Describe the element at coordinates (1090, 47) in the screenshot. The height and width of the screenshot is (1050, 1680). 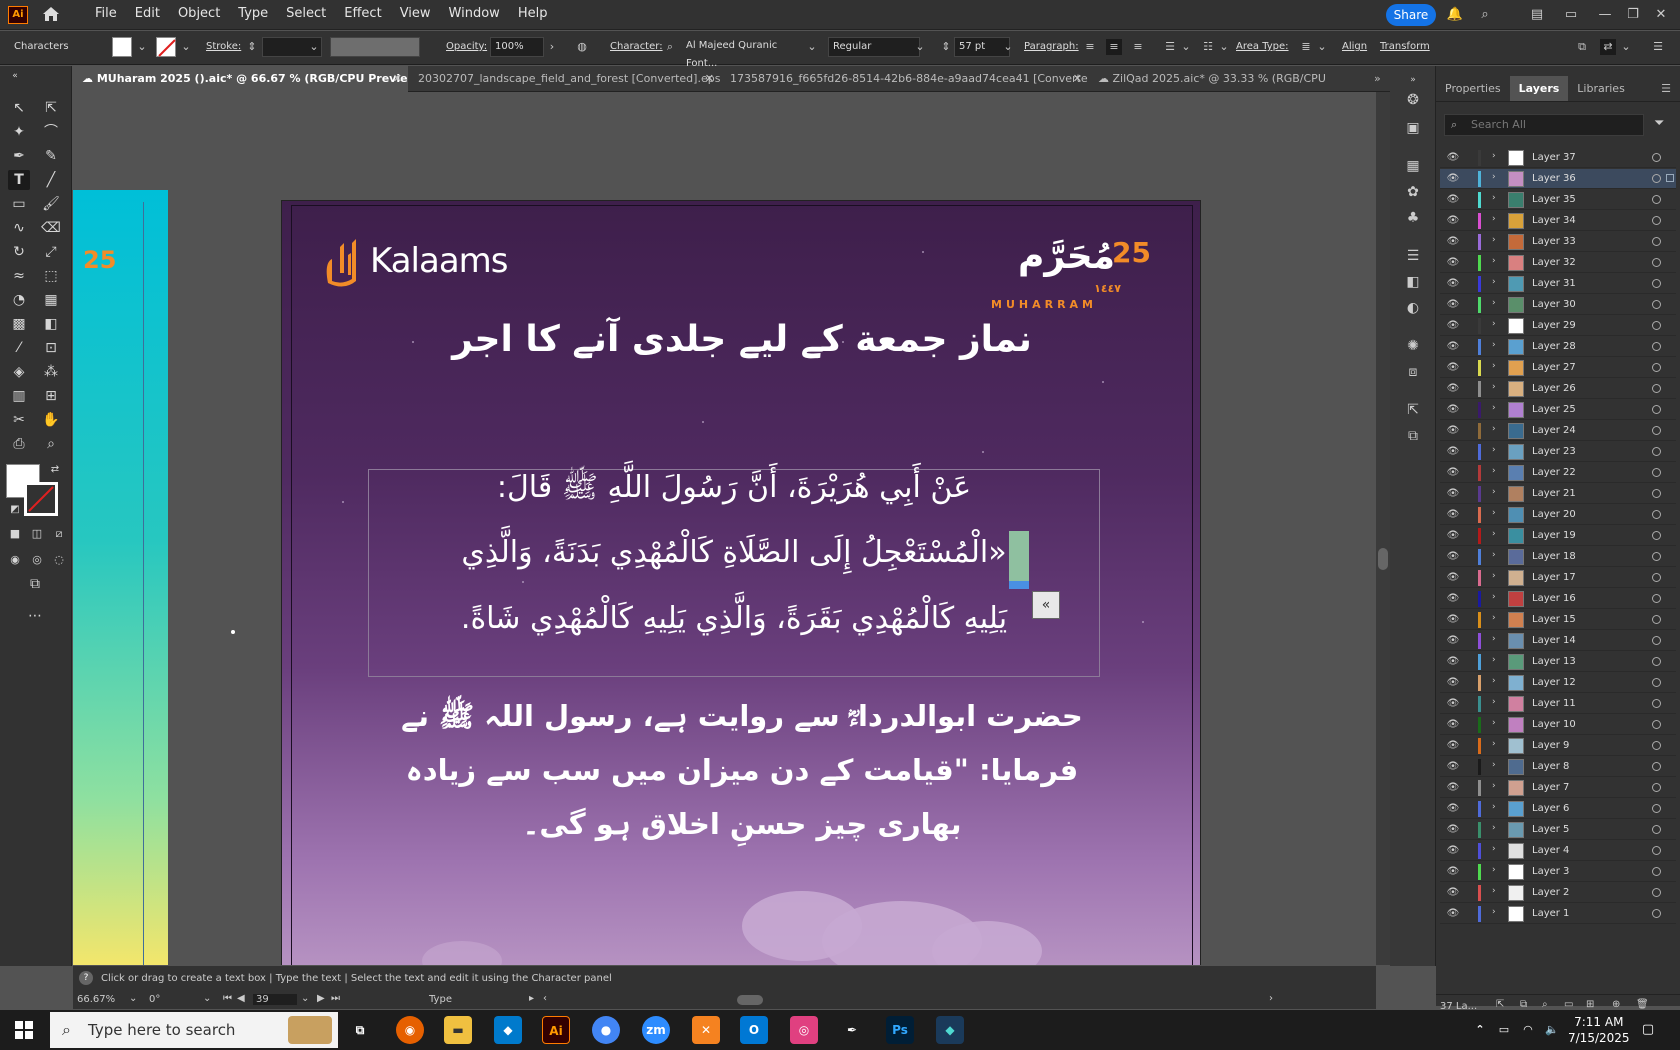
I see `align-left-icon: ≡` at that location.